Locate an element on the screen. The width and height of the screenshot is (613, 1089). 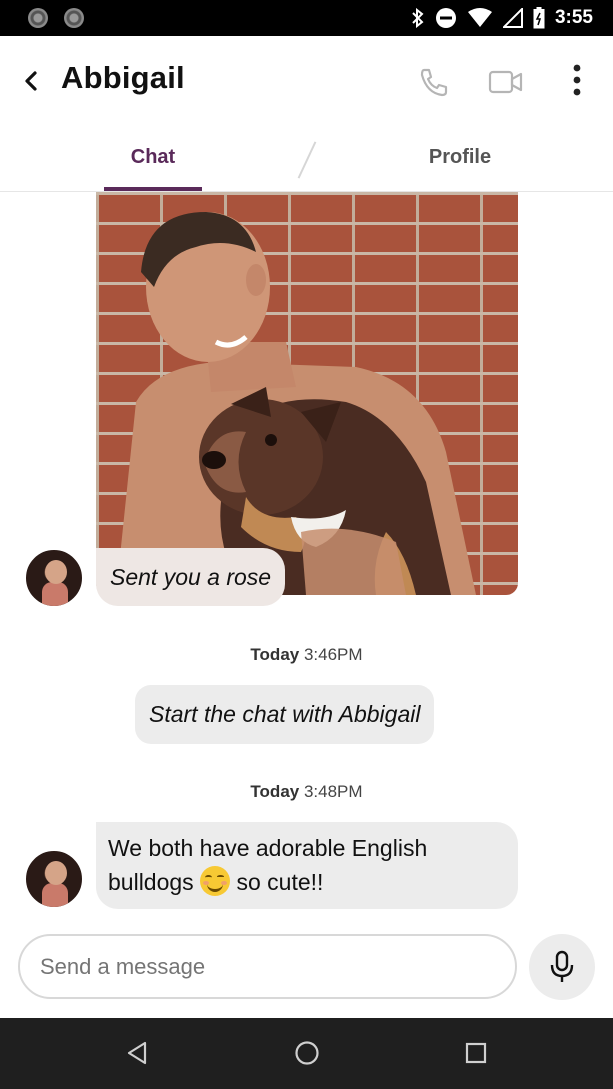
contact-name: Abbigail is located at coordinates (123, 78).